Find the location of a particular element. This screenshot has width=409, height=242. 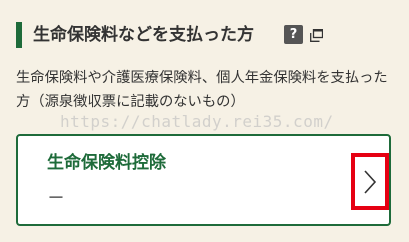

watermark: https://chatlady.rei35.com/ is located at coordinates (197, 121).